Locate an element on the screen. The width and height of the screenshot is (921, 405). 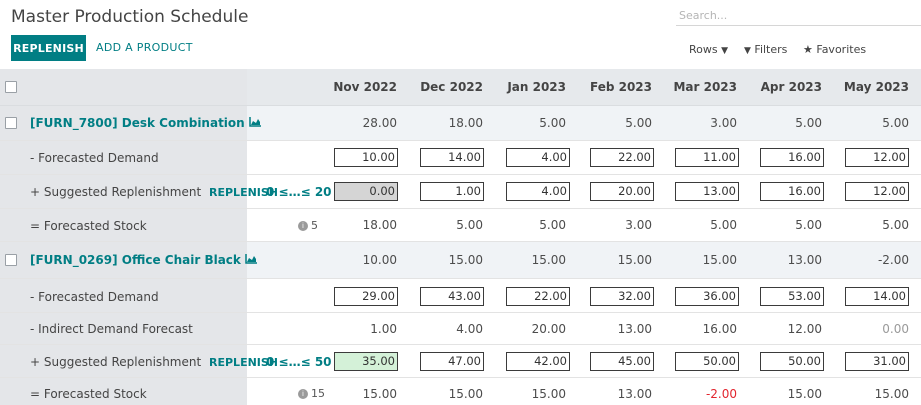
search-input is located at coordinates (798, 15).